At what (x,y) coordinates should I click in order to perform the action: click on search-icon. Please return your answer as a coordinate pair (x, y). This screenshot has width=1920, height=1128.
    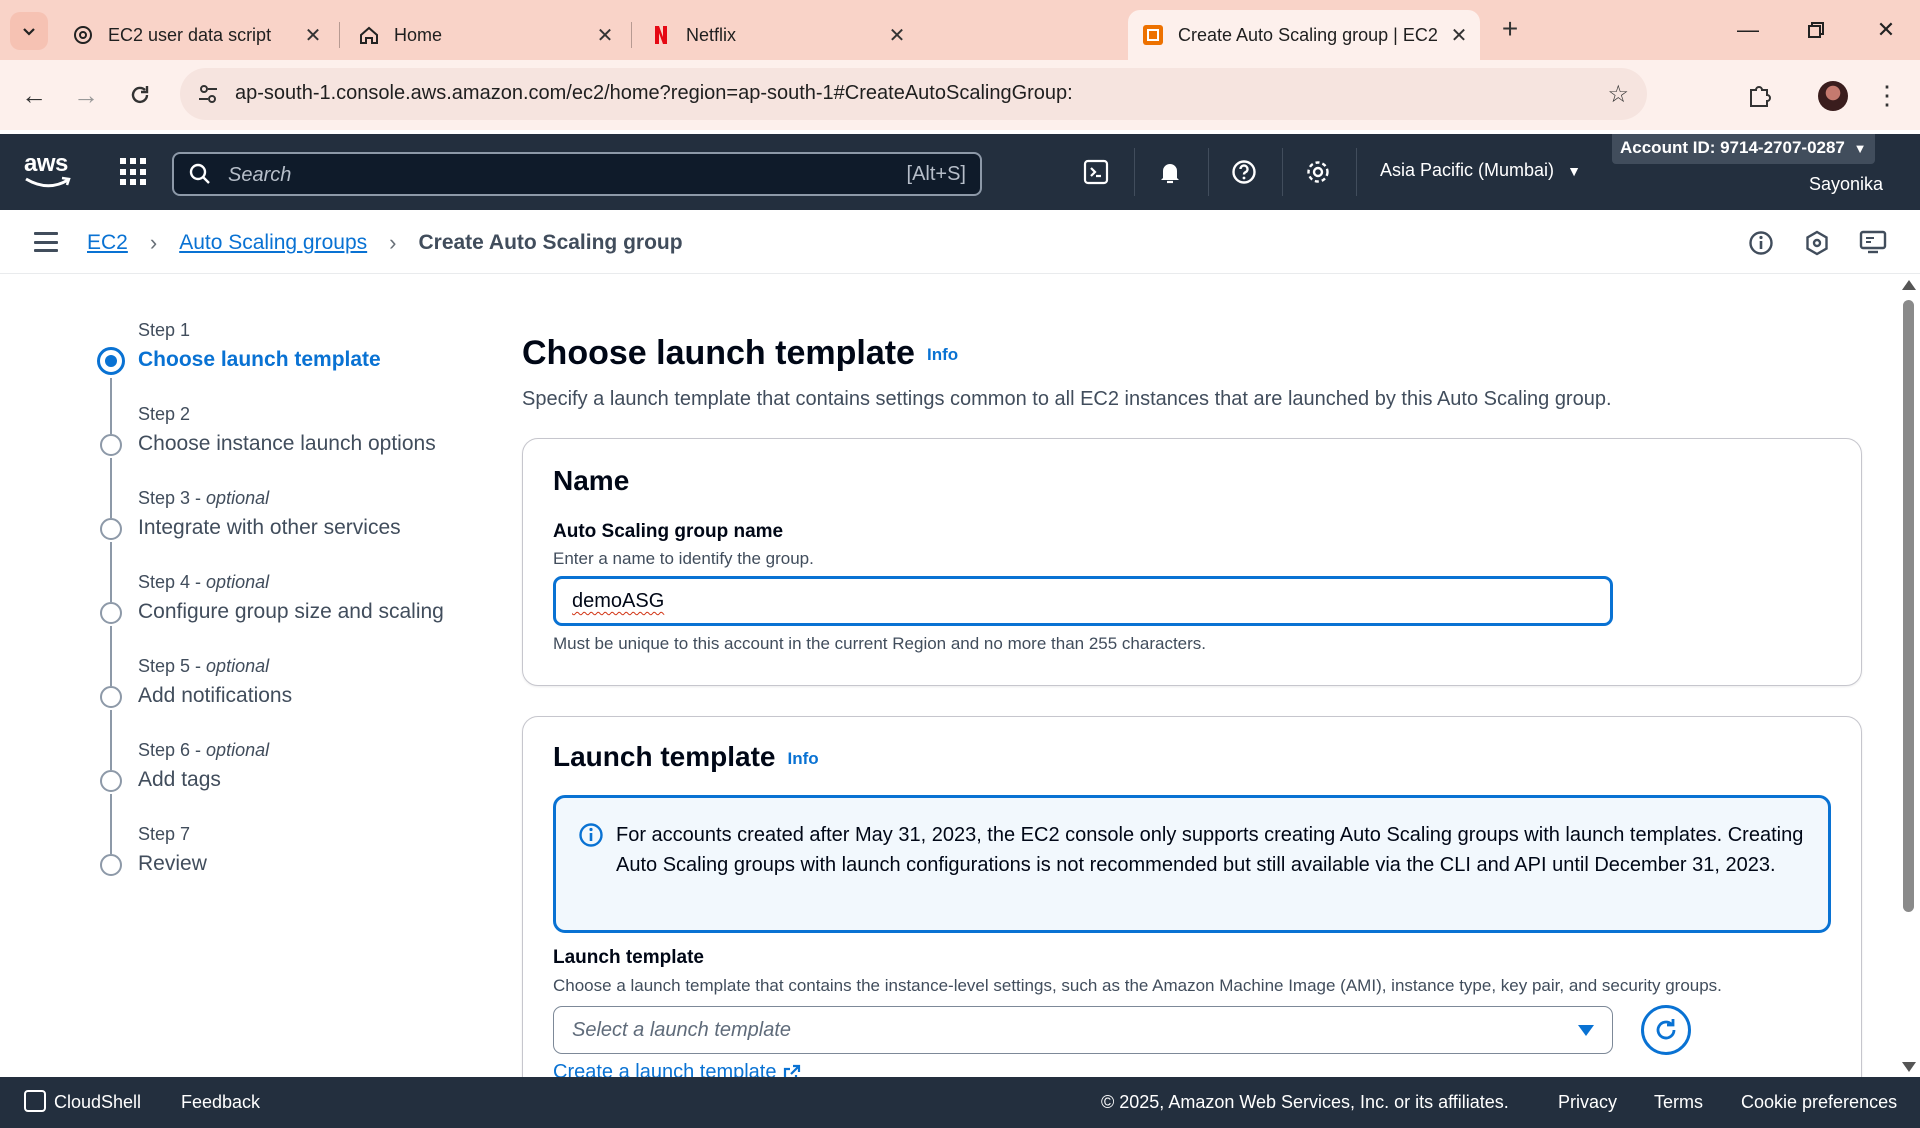
    Looking at the image, I should click on (199, 173).